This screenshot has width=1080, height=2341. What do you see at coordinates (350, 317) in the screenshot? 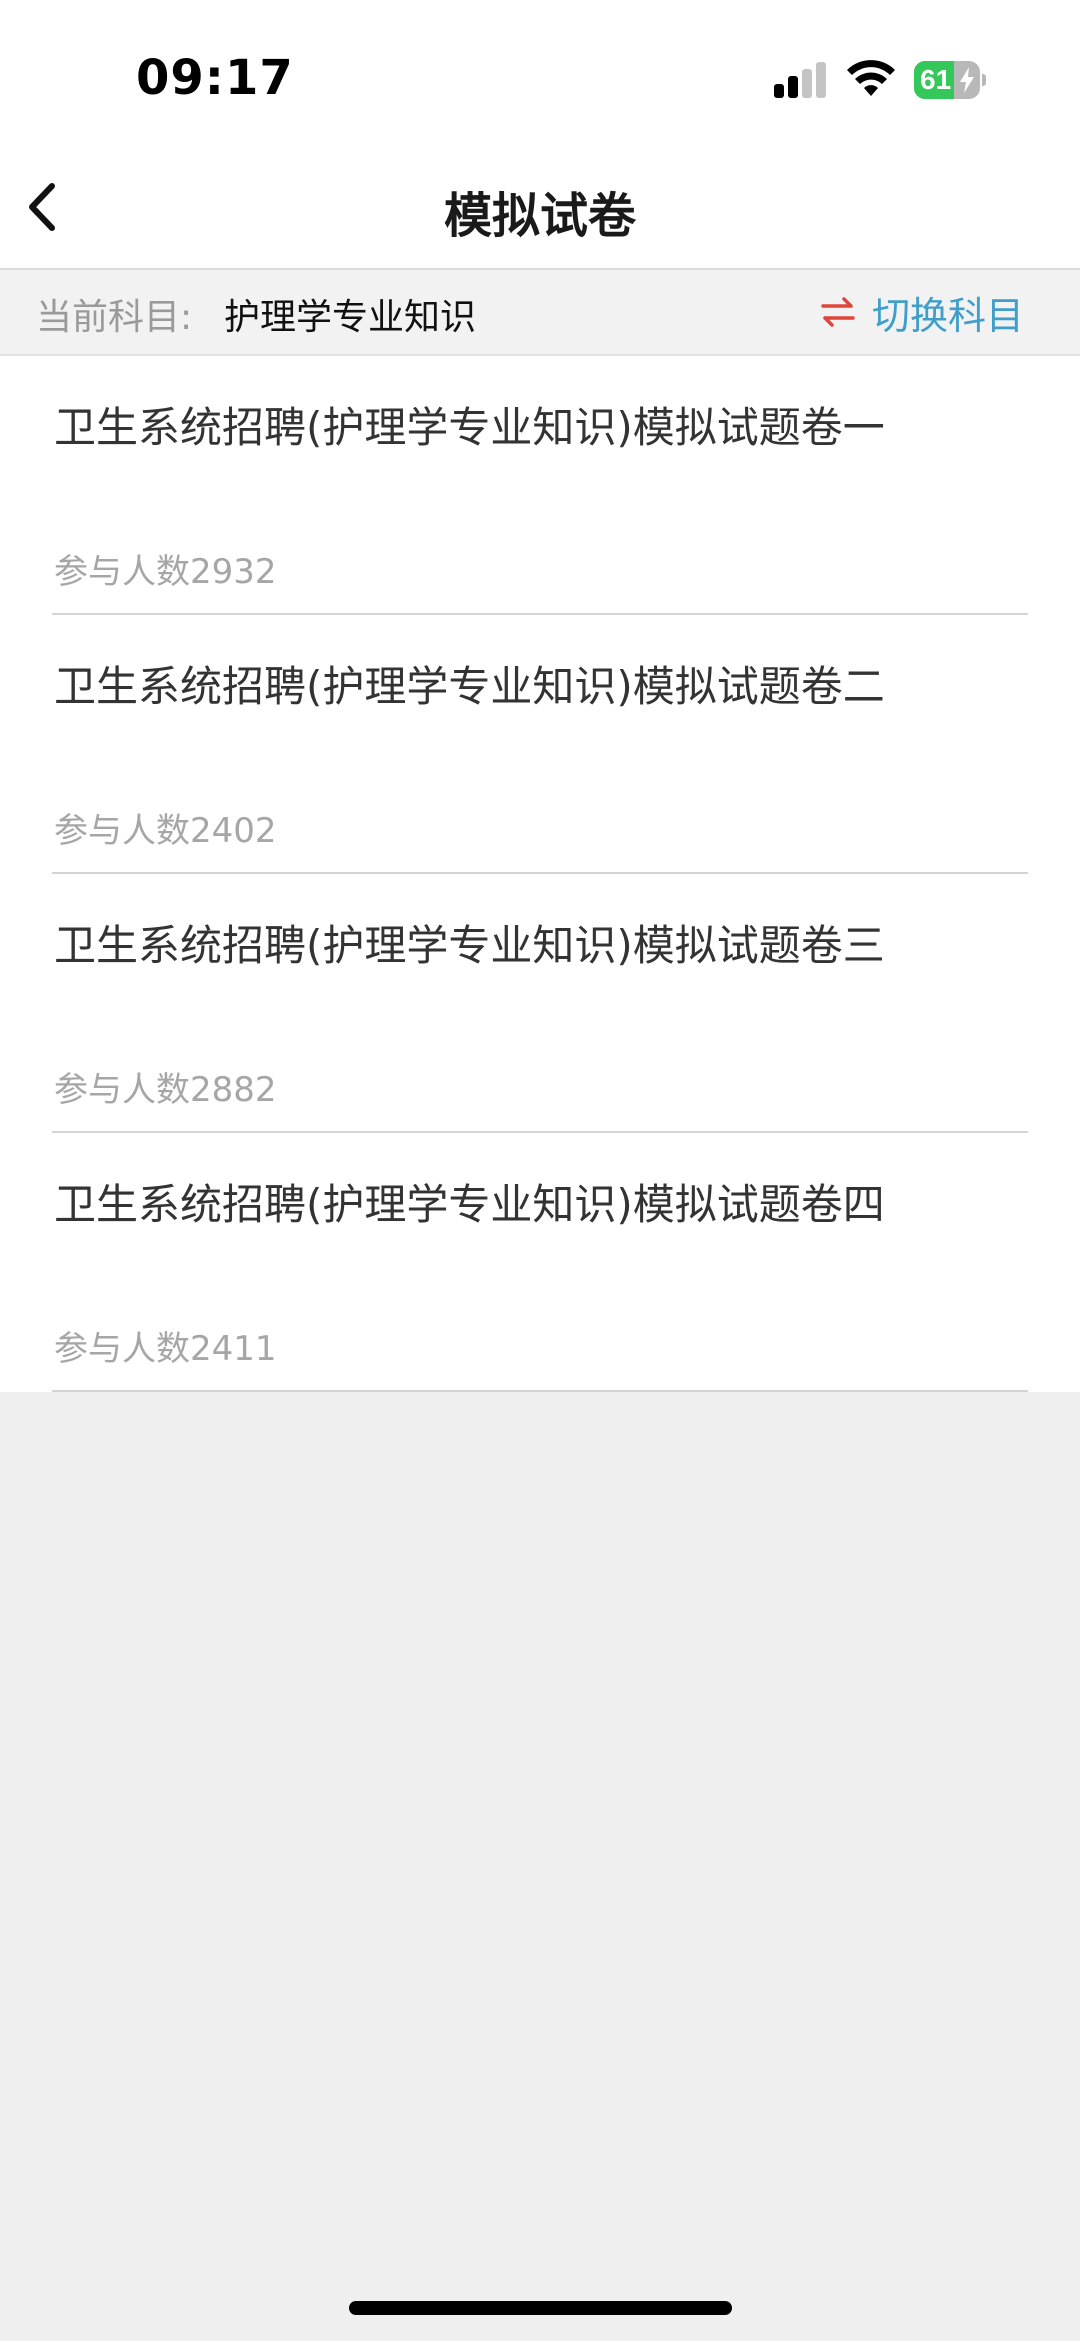
I see `current-subject-value: 护理学专业知识` at bounding box center [350, 317].